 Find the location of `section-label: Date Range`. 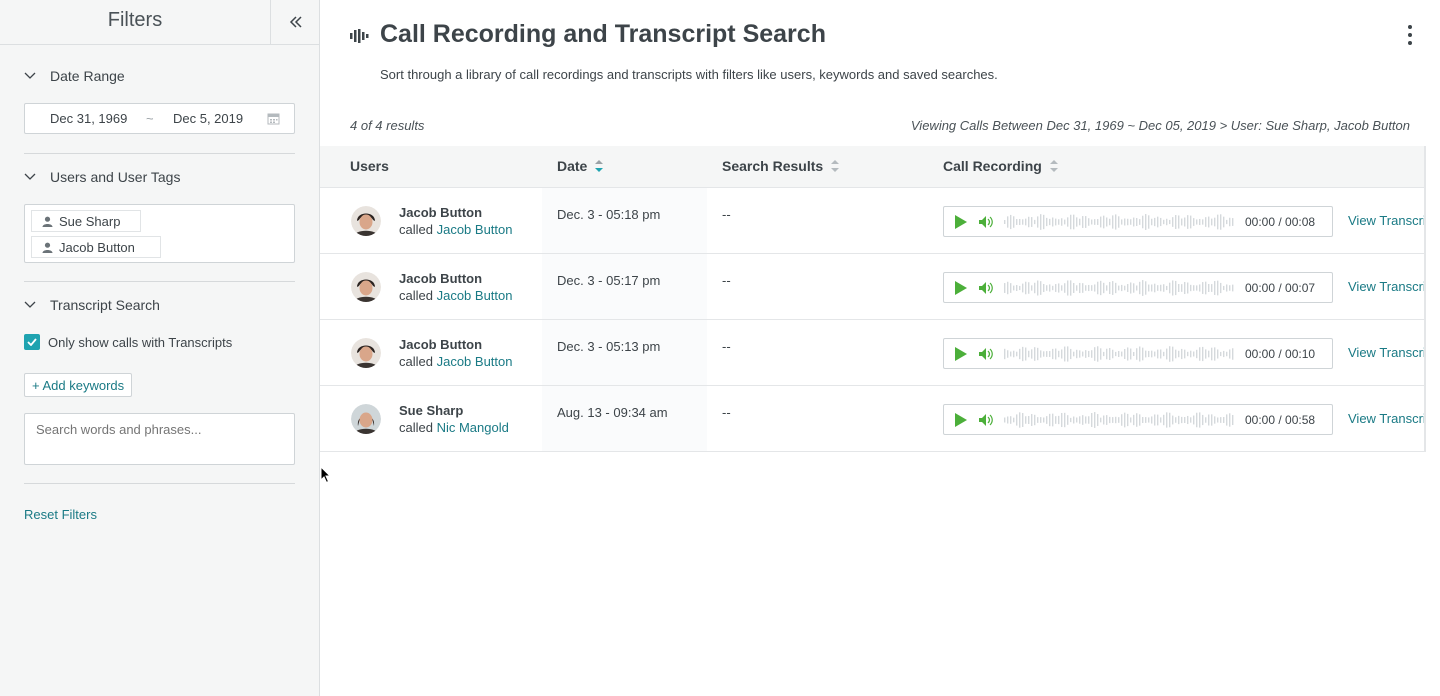

section-label: Date Range is located at coordinates (87, 76).